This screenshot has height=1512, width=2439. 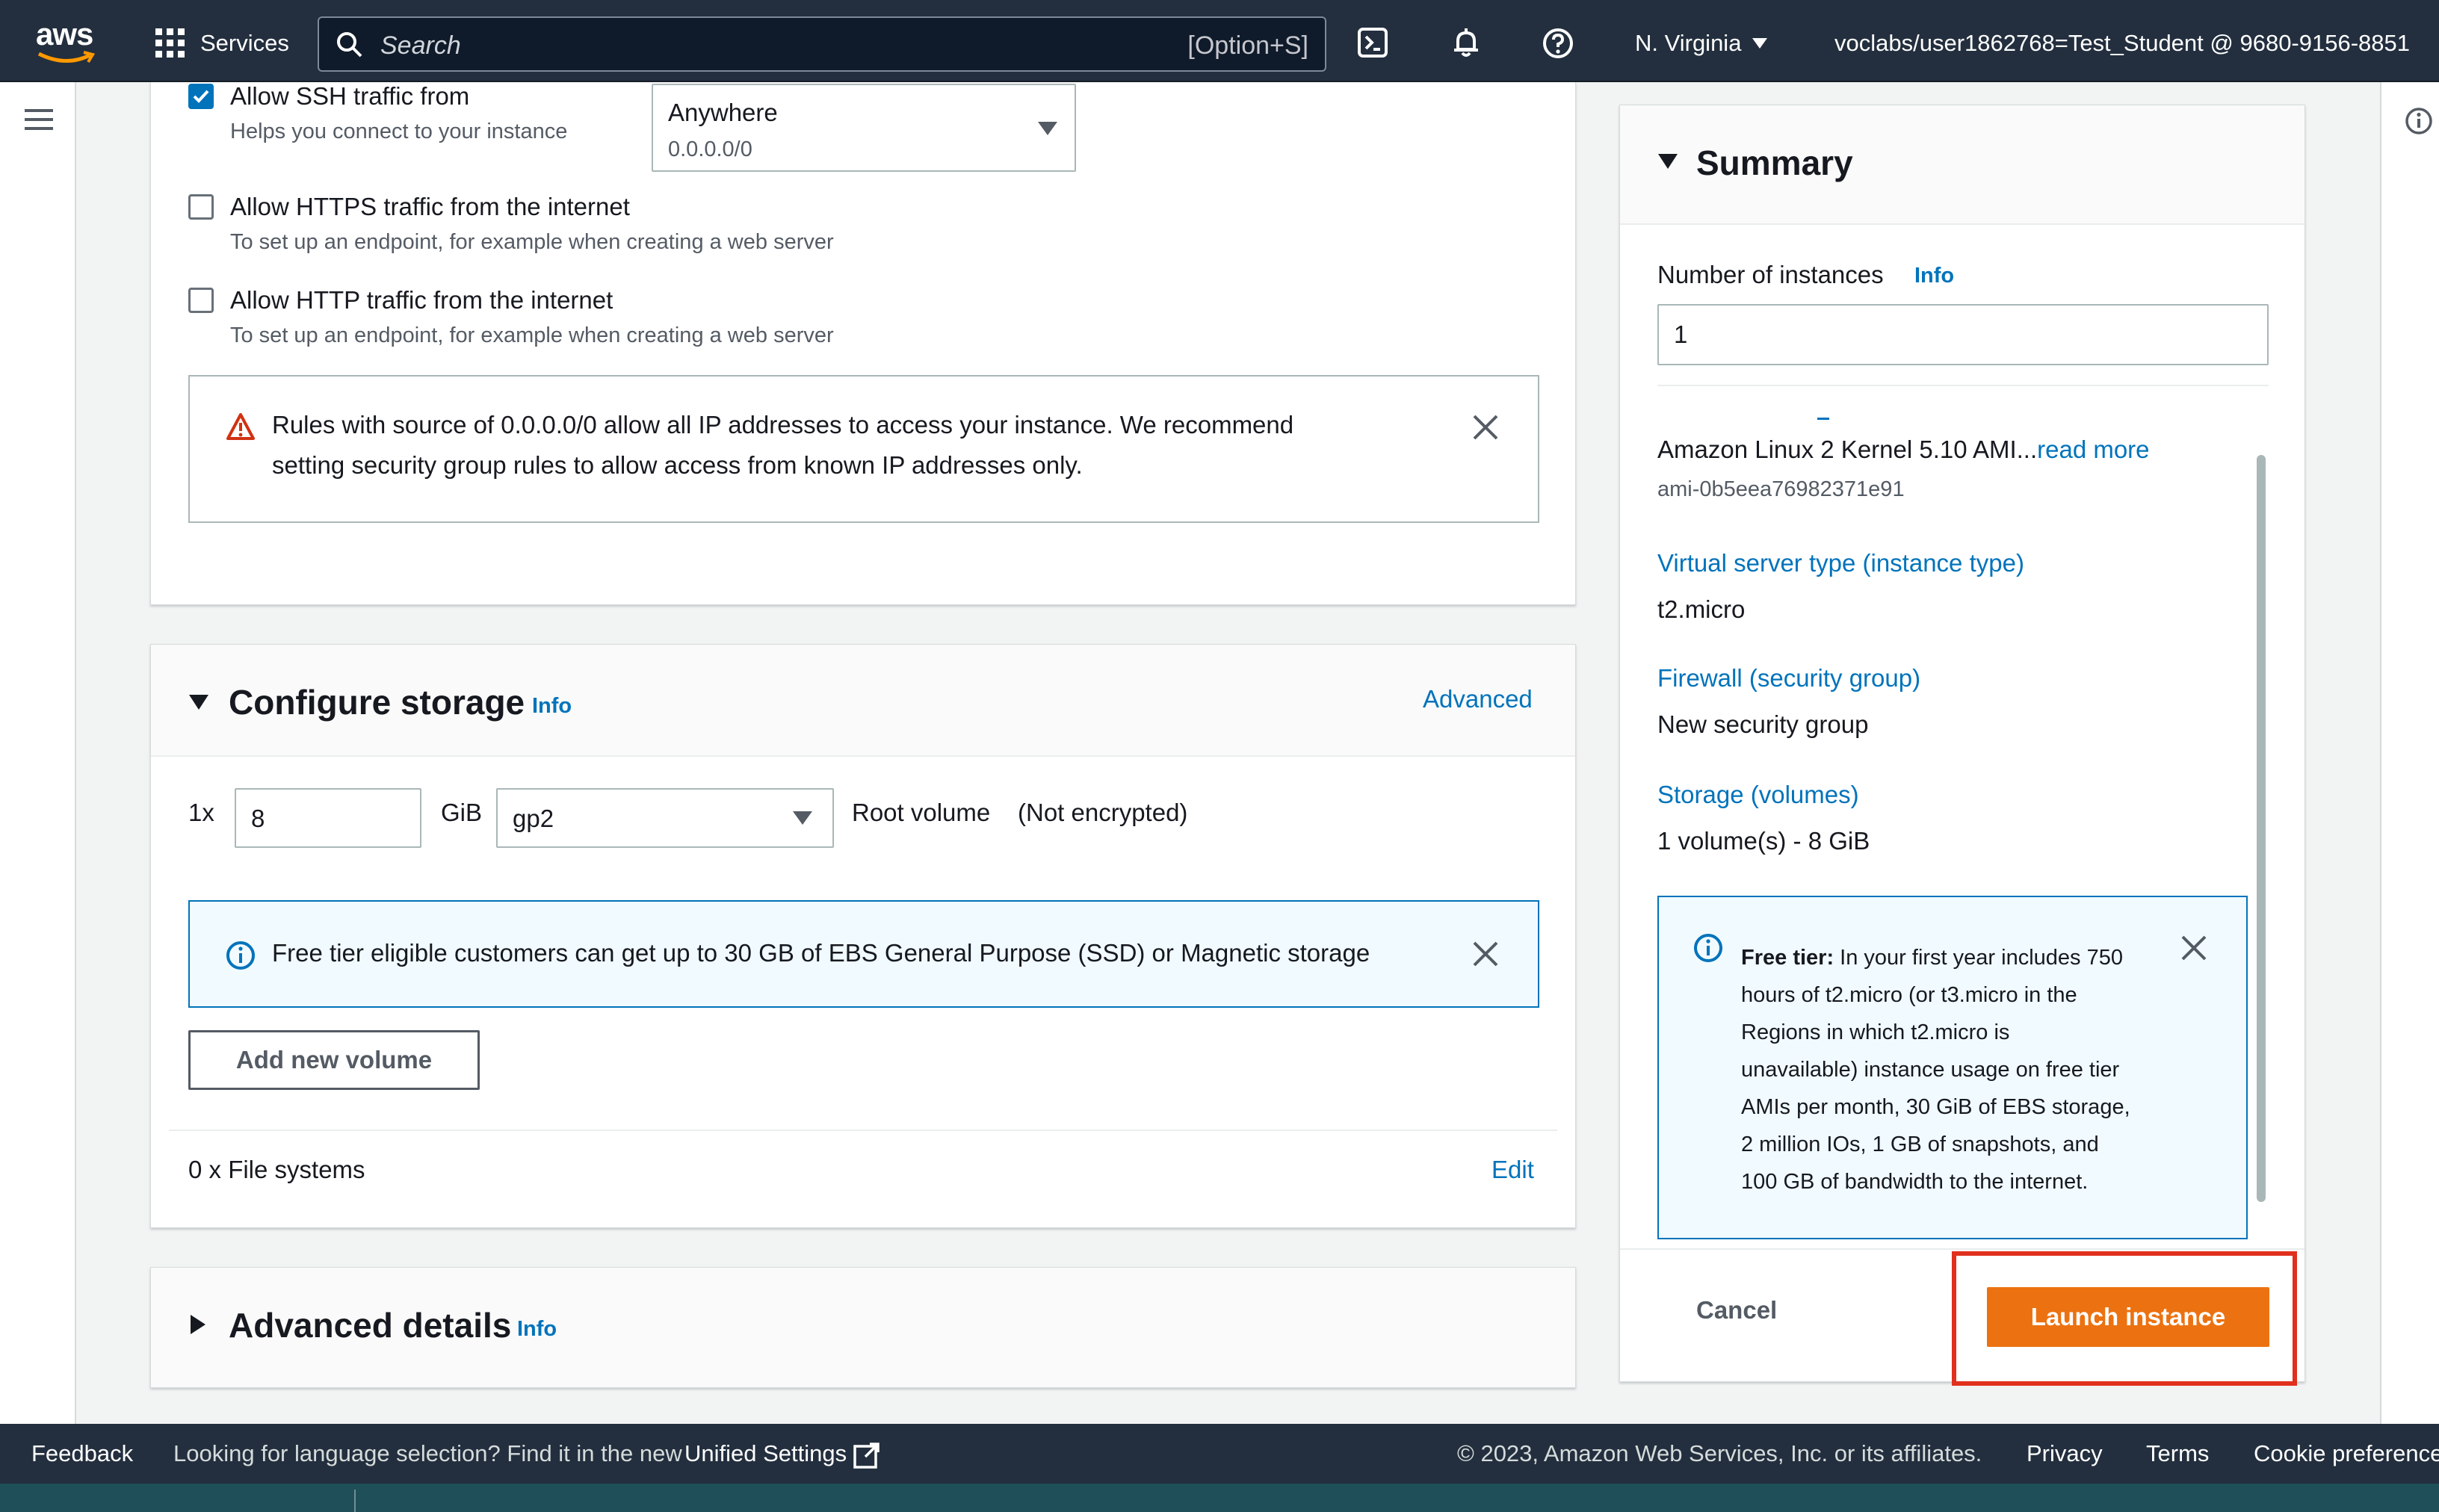 What do you see at coordinates (170, 43) in the screenshot?
I see `grid-icon` at bounding box center [170, 43].